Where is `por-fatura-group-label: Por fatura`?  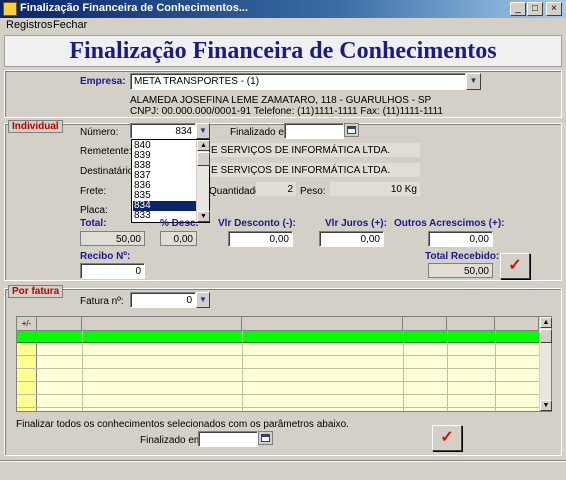
por-fatura-group-label: Por fatura is located at coordinates (36, 291).